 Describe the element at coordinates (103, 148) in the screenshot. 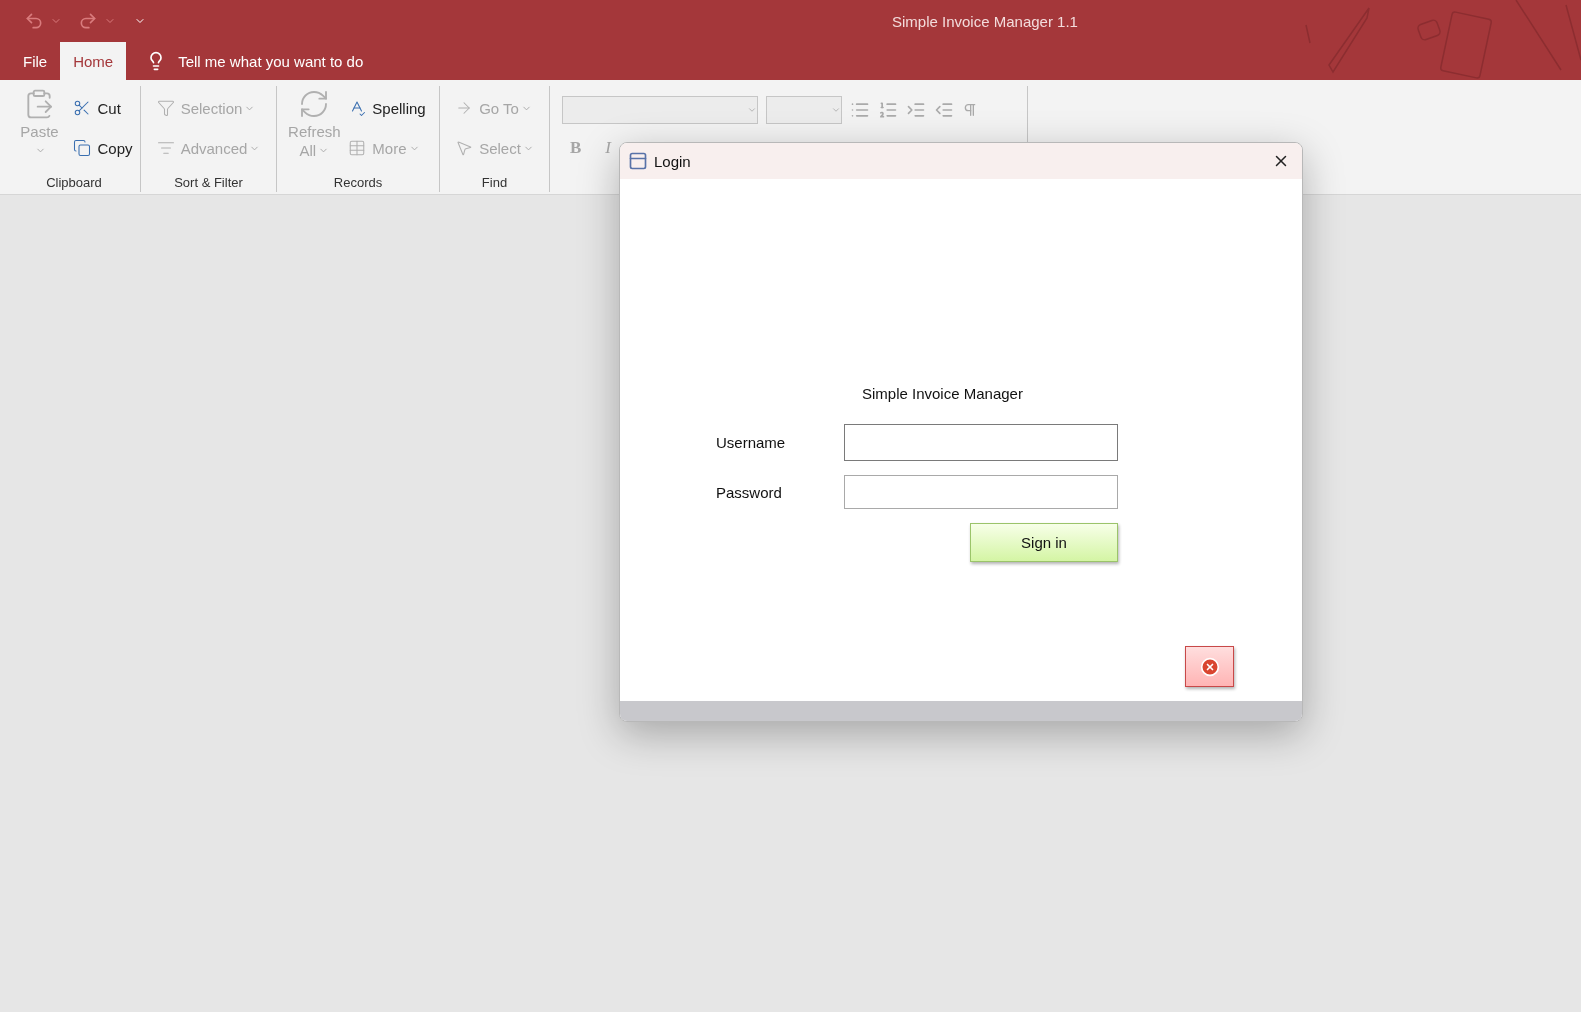

I see `ribbon-button: Copy` at that location.